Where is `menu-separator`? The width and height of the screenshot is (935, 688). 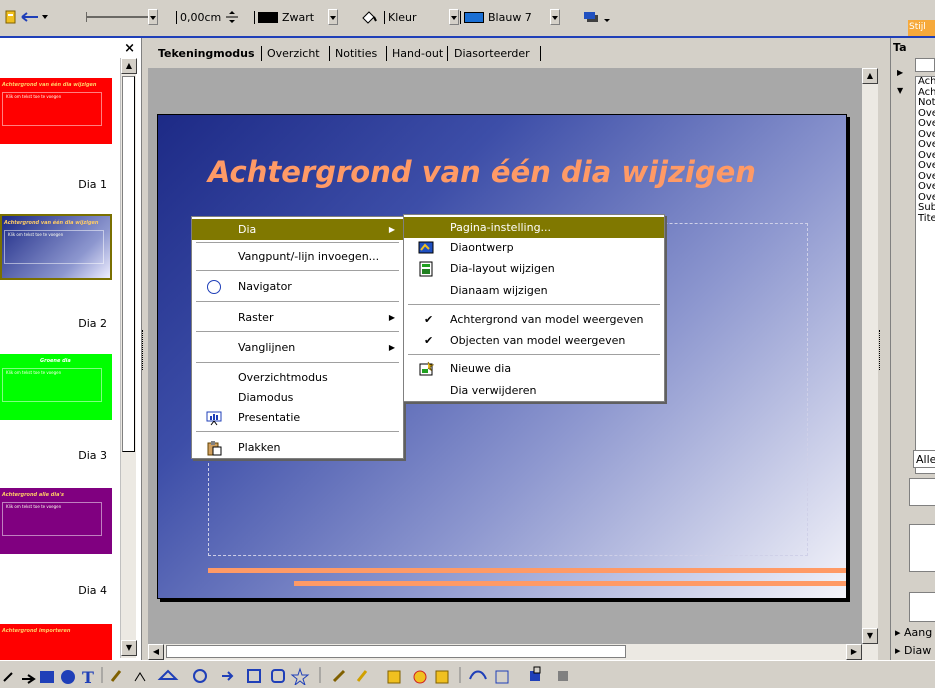
menu-separator is located at coordinates (534, 354).